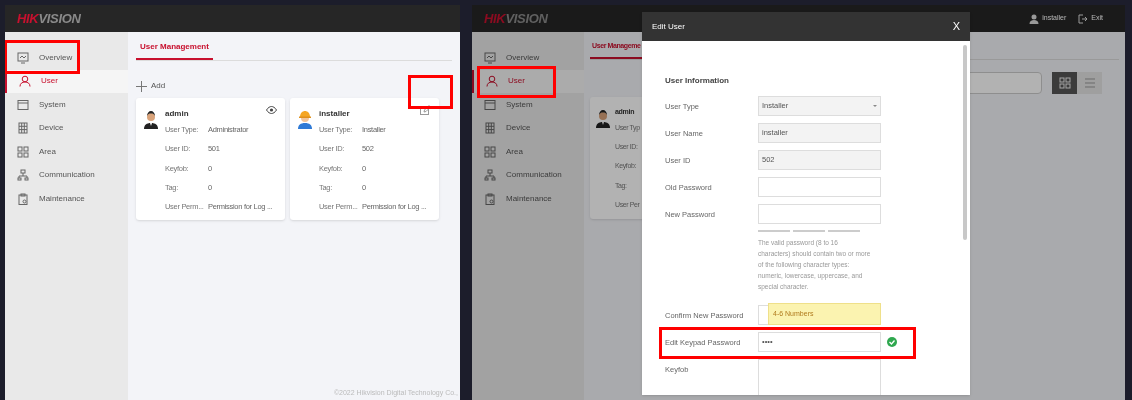 The image size is (1132, 400). Describe the element at coordinates (1083, 18) in the screenshot. I see `exit-icon` at that location.